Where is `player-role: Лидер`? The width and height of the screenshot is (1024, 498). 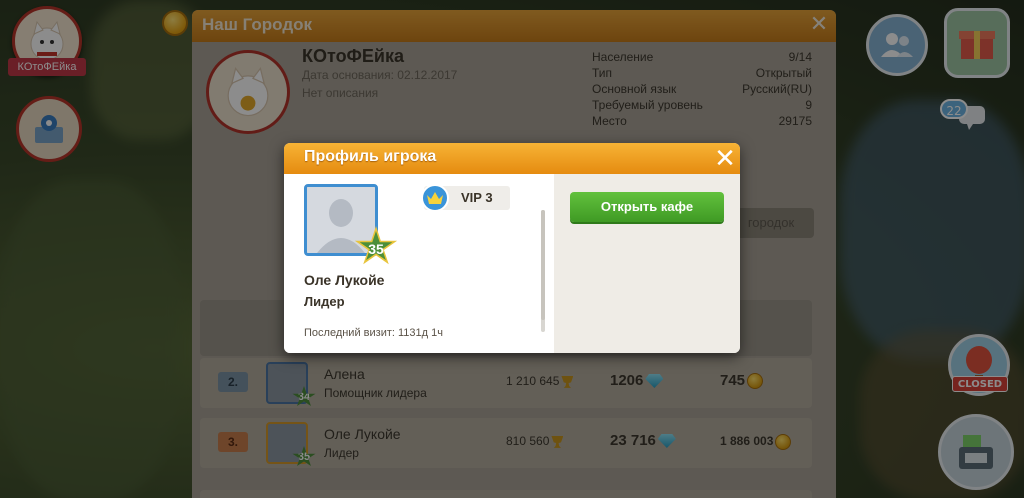
player-role: Лидер is located at coordinates (324, 301).